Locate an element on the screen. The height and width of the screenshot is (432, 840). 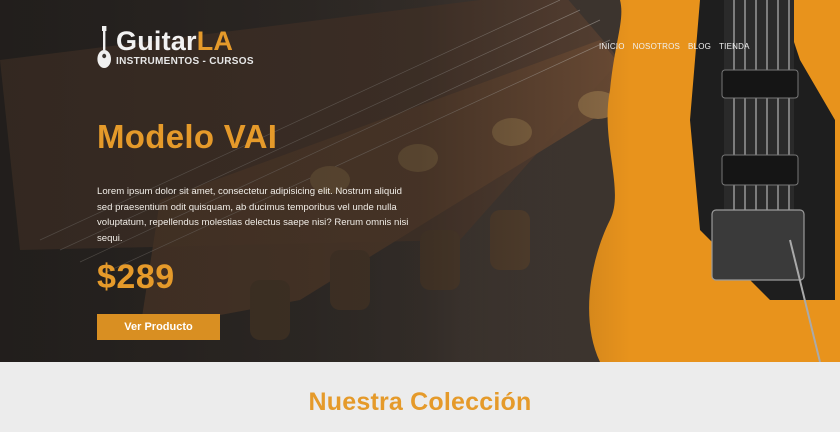
logo-title-part1: Guitar is located at coordinates (156, 41).